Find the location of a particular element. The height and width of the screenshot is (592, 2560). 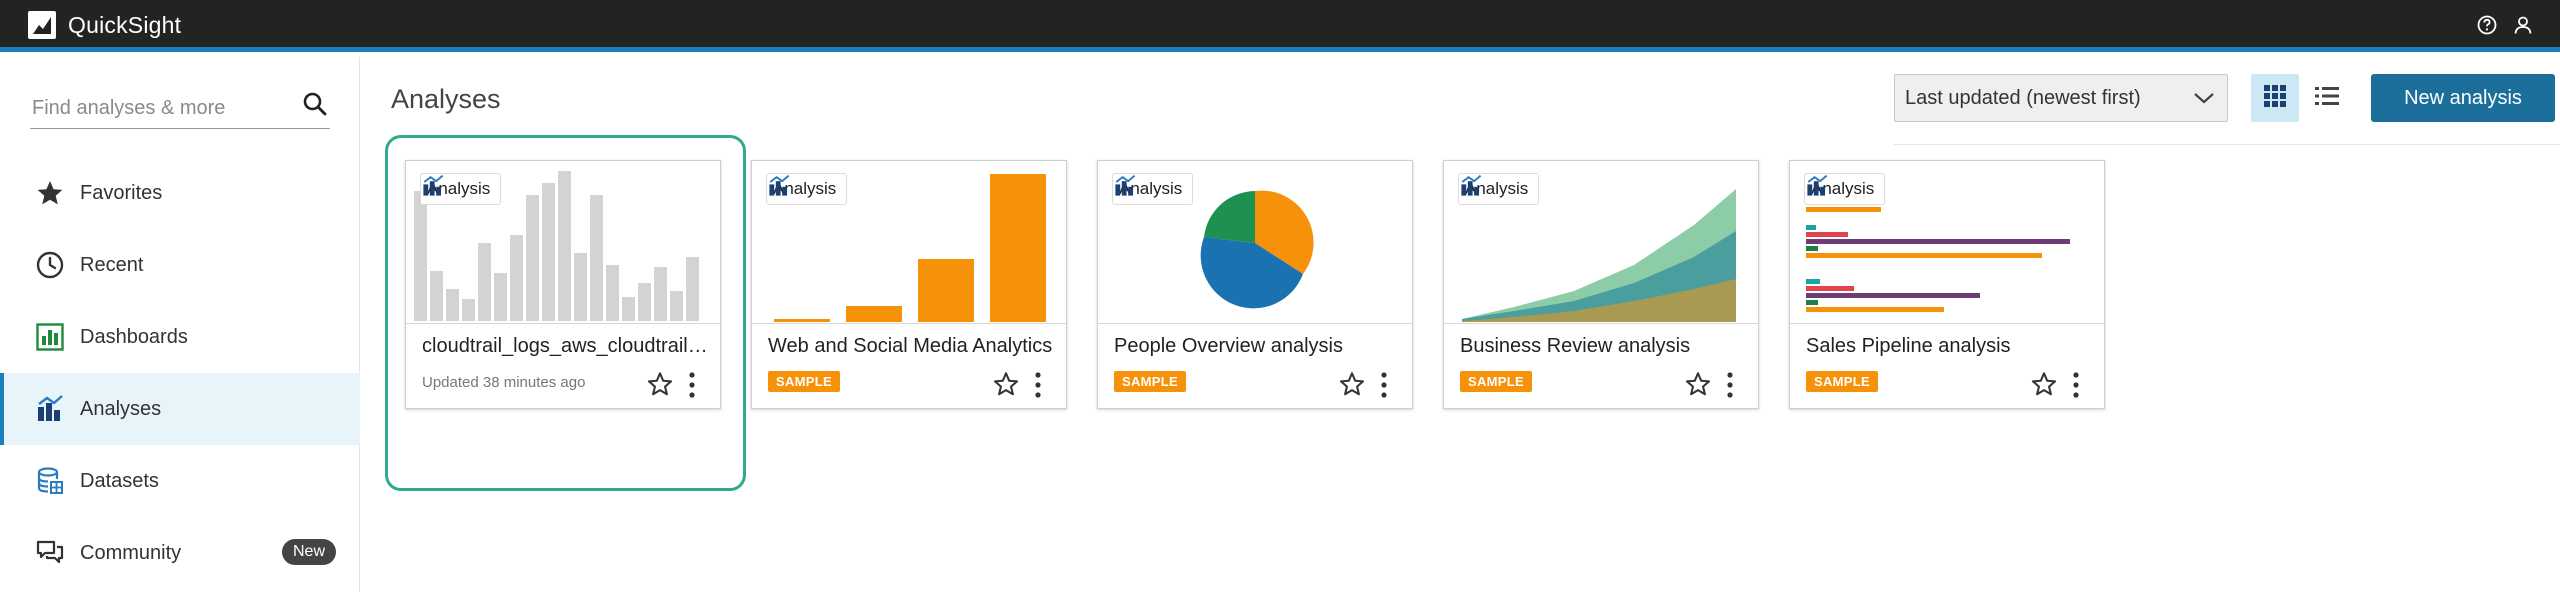

list-icon is located at coordinates (2327, 98).